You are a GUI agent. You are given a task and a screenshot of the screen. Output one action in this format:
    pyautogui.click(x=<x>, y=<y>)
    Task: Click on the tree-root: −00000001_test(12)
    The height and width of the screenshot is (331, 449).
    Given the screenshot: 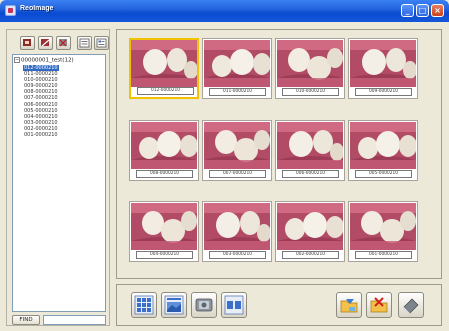 What is the action you would take?
    pyautogui.click(x=44, y=60)
    